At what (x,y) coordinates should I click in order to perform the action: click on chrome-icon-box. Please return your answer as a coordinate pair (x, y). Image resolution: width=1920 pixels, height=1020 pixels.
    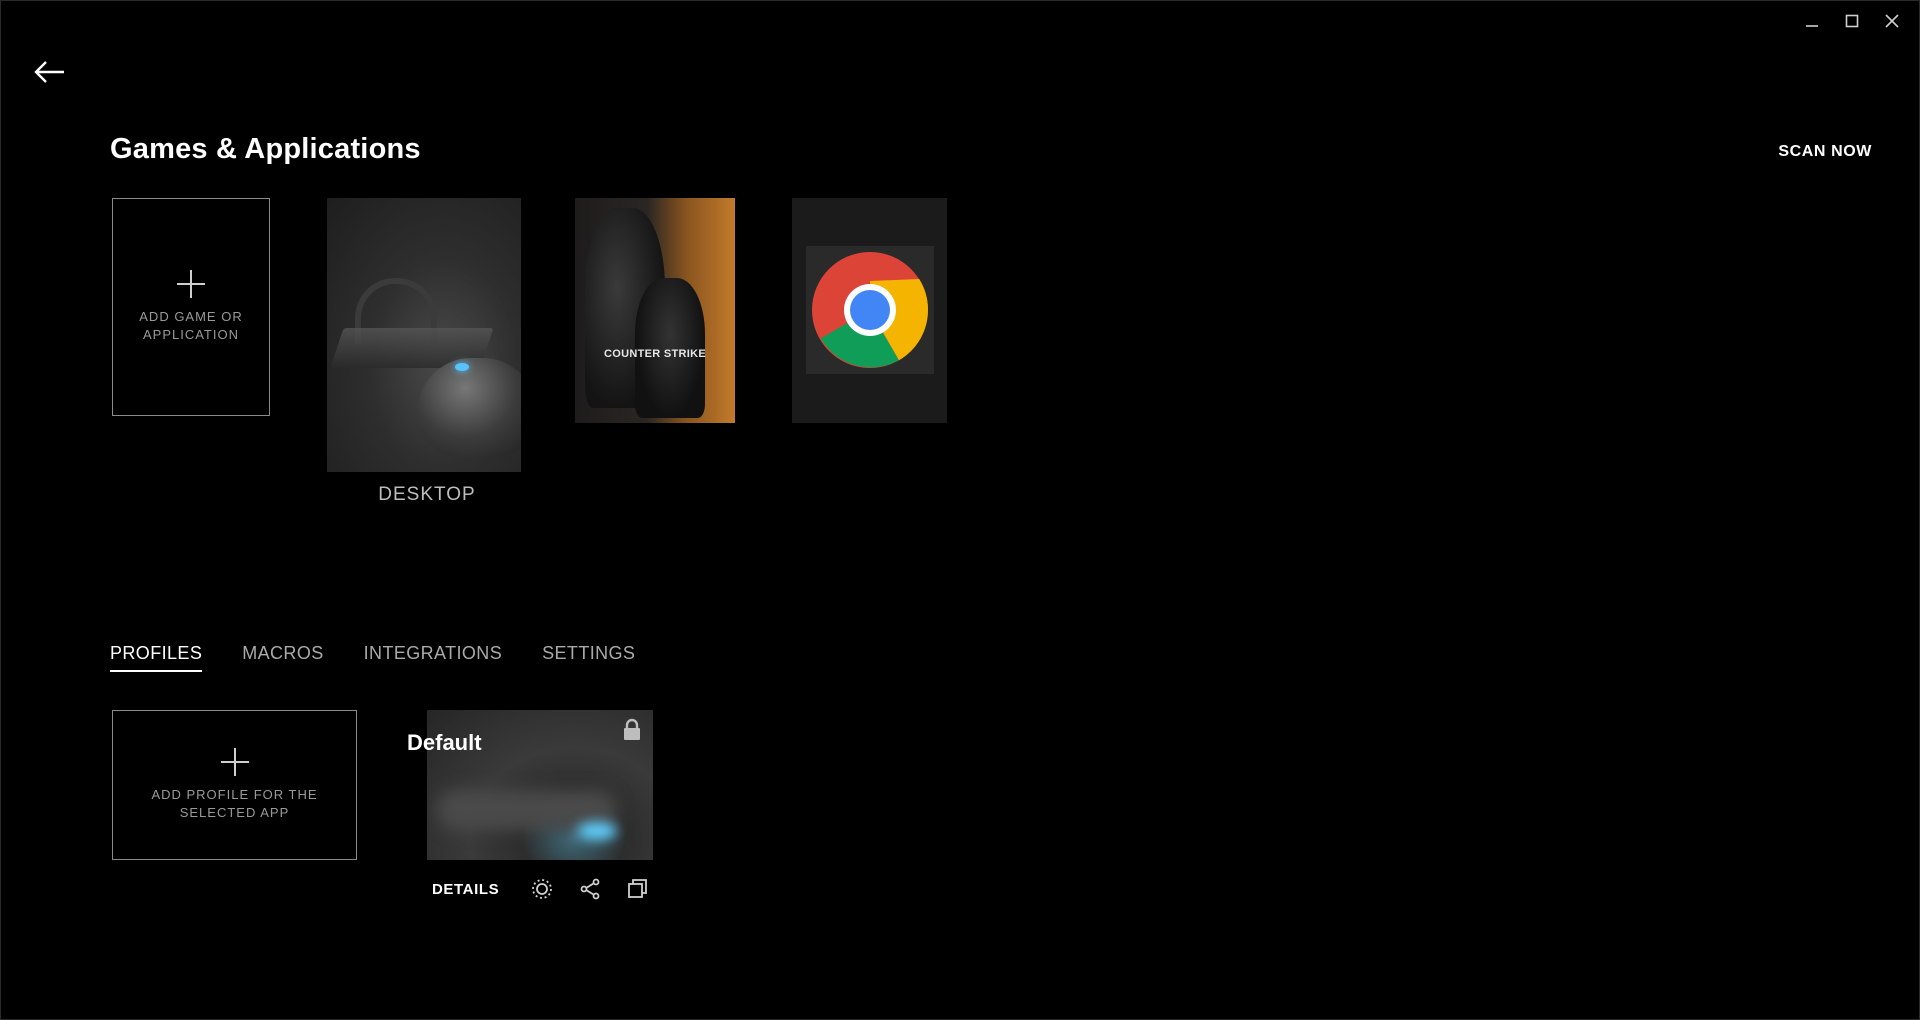
    Looking at the image, I should click on (870, 310).